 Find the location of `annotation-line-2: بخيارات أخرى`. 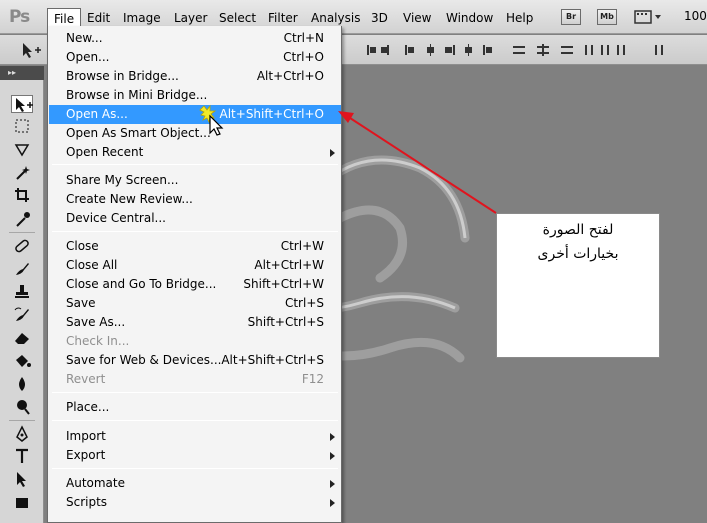

annotation-line-2: بخيارات أخرى is located at coordinates (578, 254).